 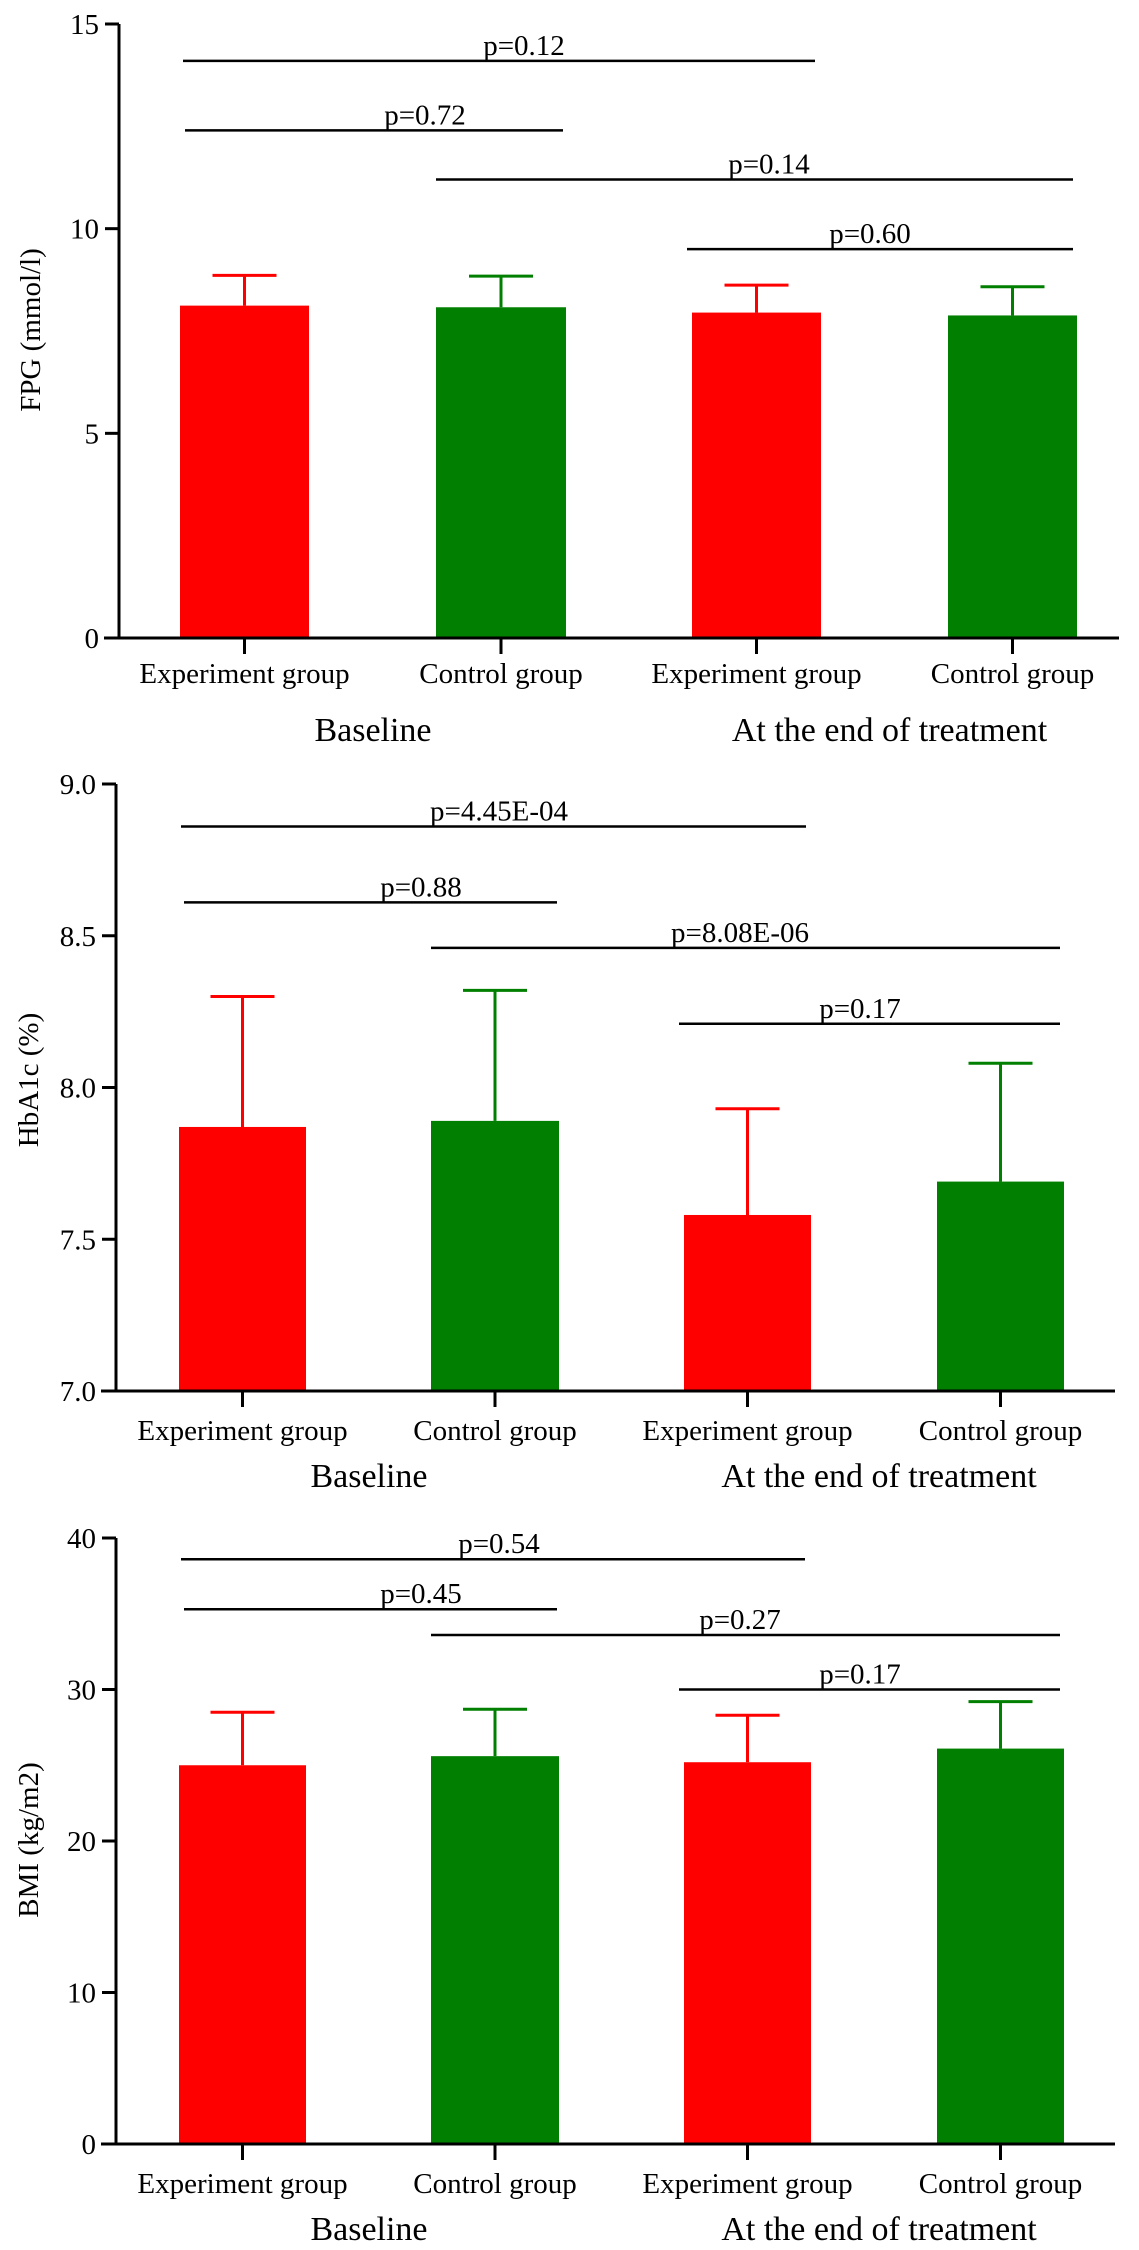 What do you see at coordinates (81, 1691) in the screenshot?
I see `y-tick-label: 30` at bounding box center [81, 1691].